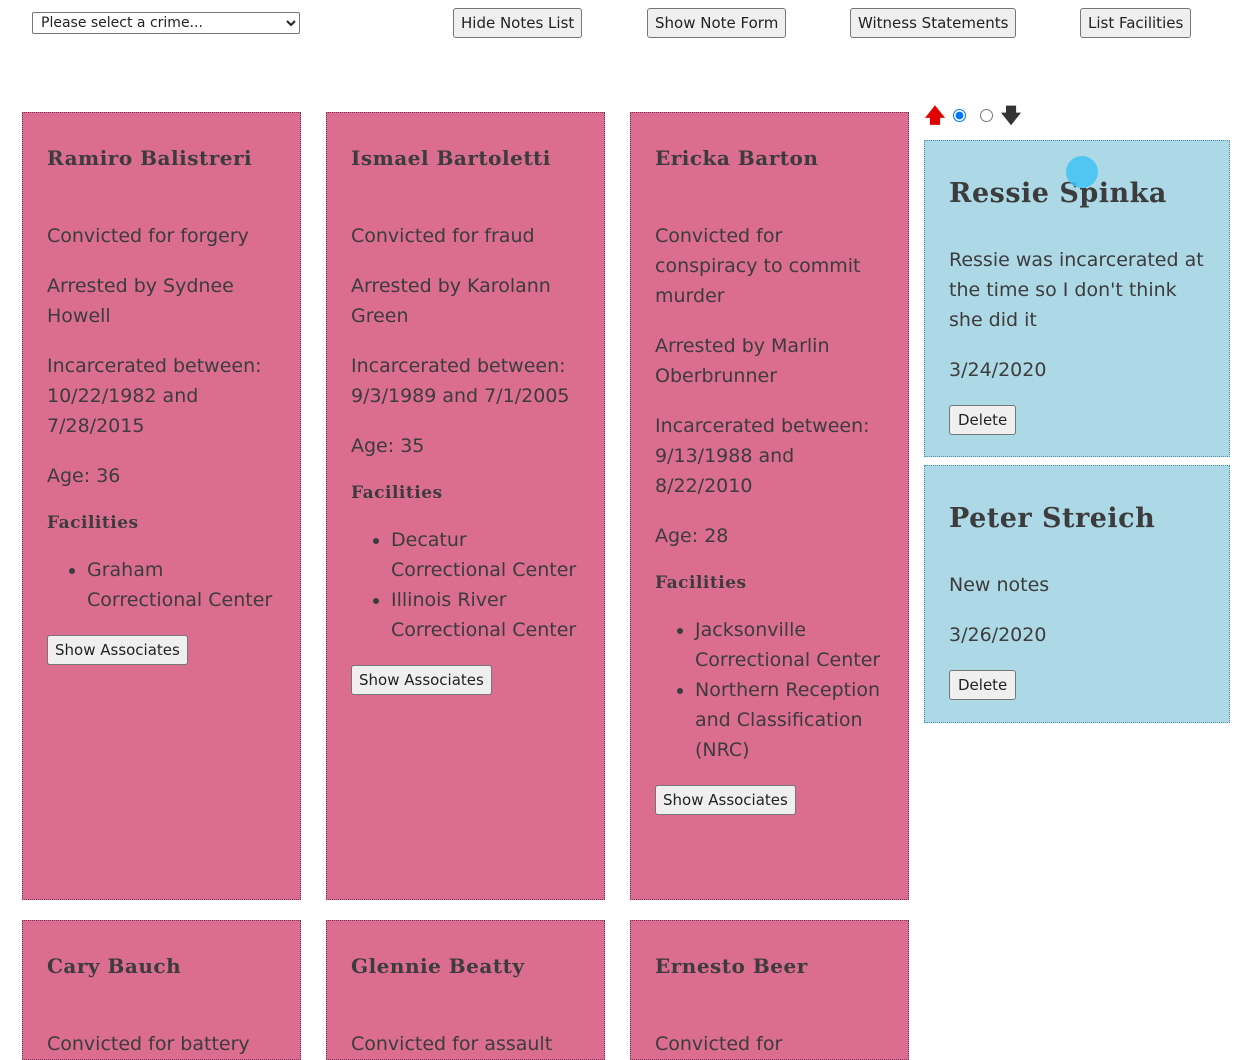 The width and height of the screenshot is (1234, 1060). What do you see at coordinates (443, 236) in the screenshot?
I see `inmate-conviction: Convicted for fraud` at bounding box center [443, 236].